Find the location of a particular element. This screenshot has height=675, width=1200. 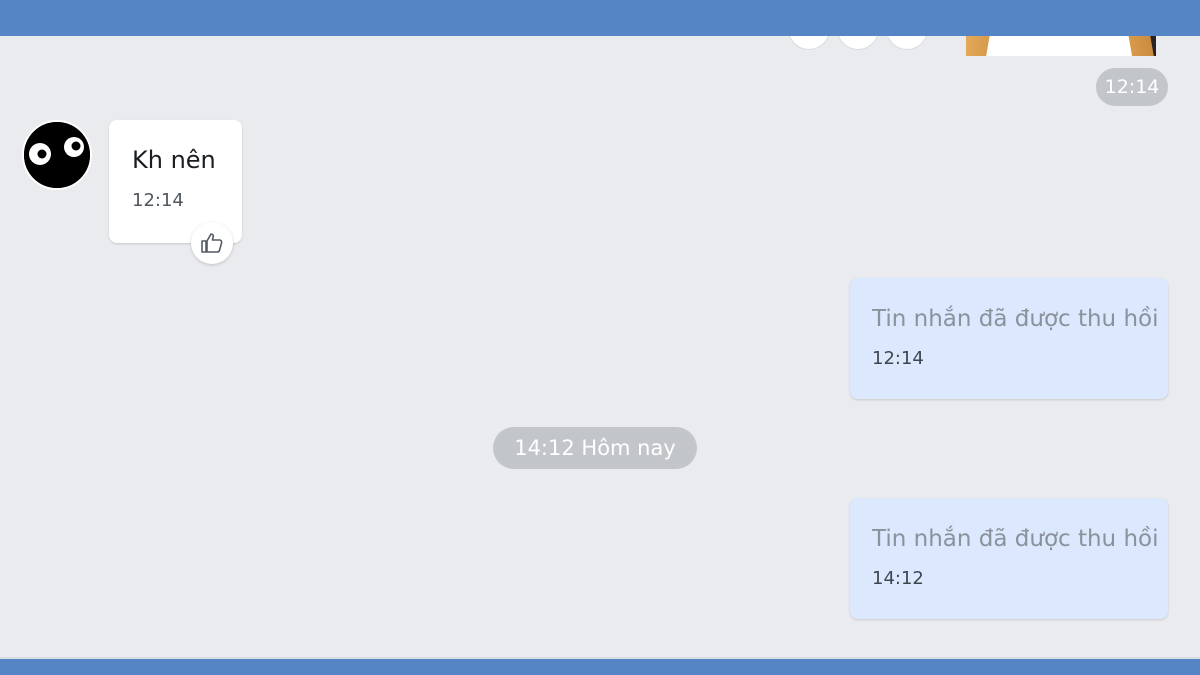

message-text: Kh nên is located at coordinates (174, 160).